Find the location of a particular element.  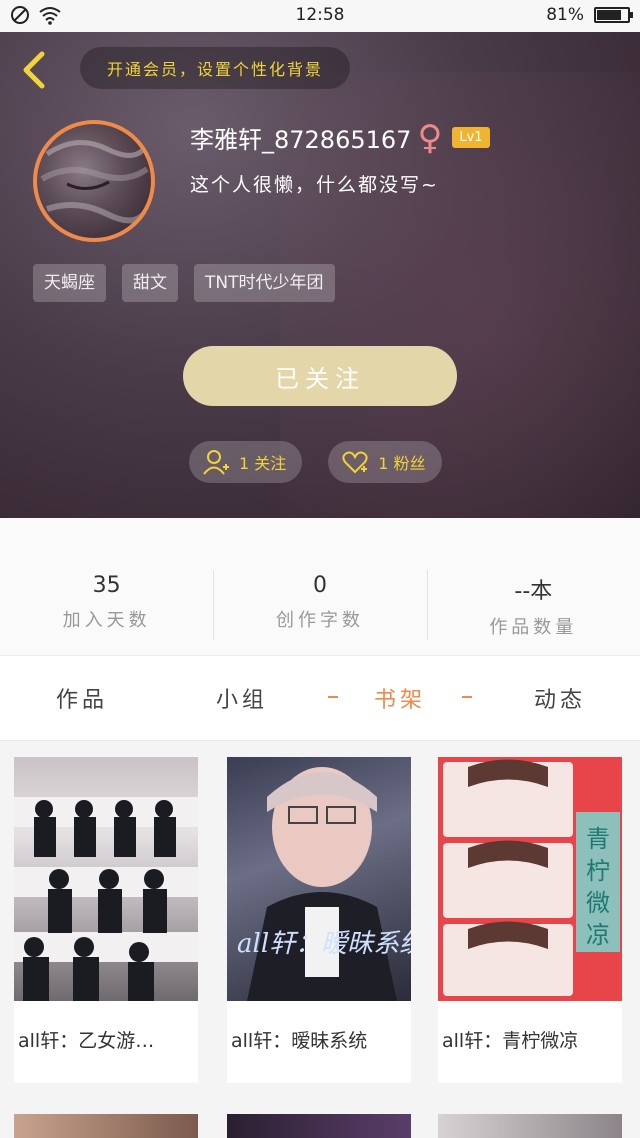

heart-icon is located at coordinates (355, 462).